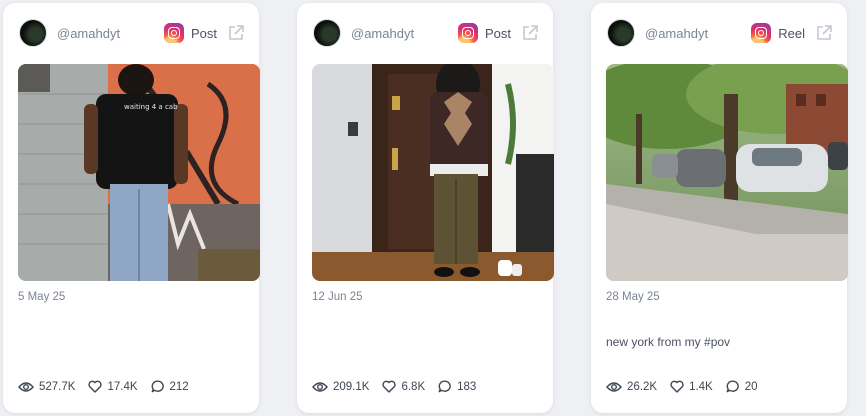 This screenshot has width=866, height=416. I want to click on post-thumbnail: waiting 4 a cab, so click(139, 172).